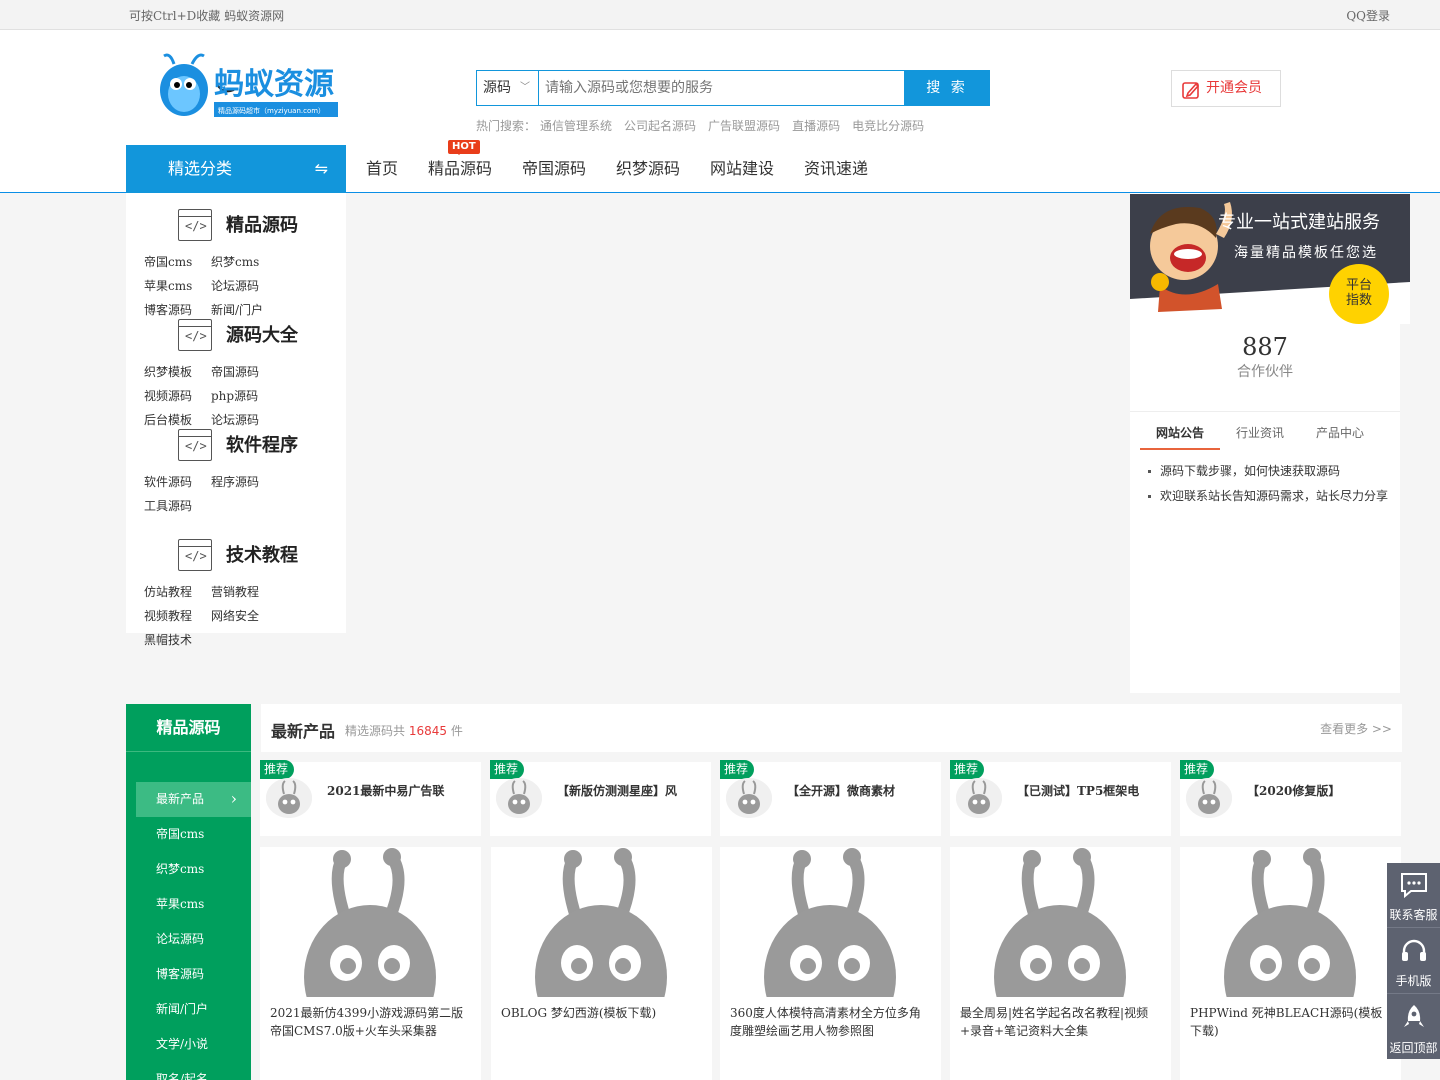  Describe the element at coordinates (193, 799) in the screenshot. I see `sidebar-item-latest: 最新产品` at that location.